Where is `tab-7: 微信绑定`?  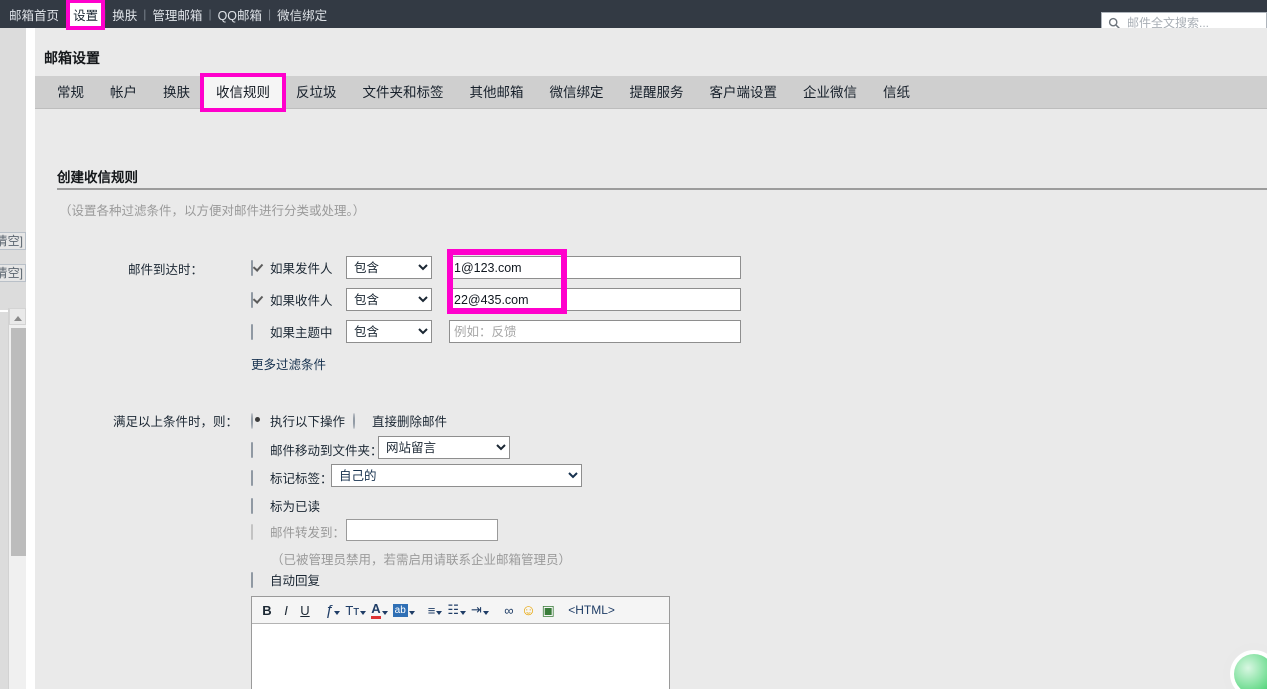 tab-7: 微信绑定 is located at coordinates (577, 92).